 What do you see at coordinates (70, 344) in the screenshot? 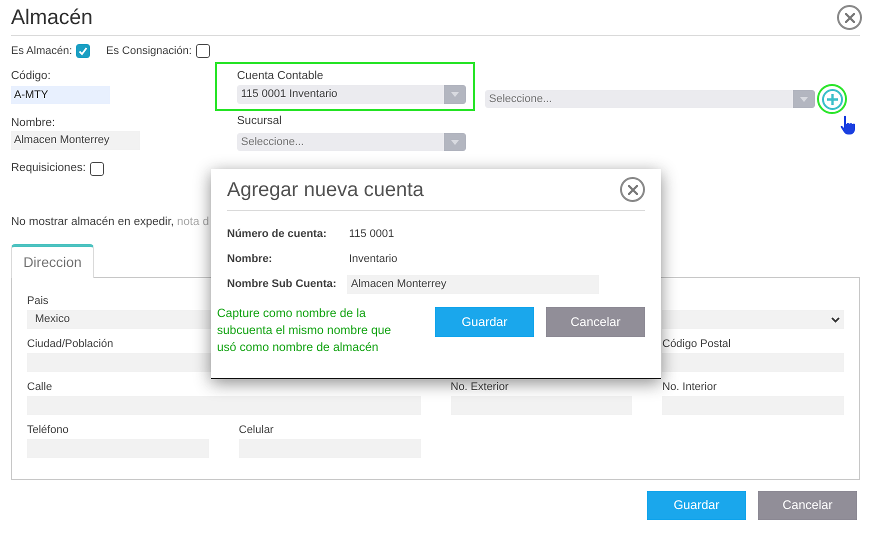
I see `field-label: Ciudad/Población` at bounding box center [70, 344].